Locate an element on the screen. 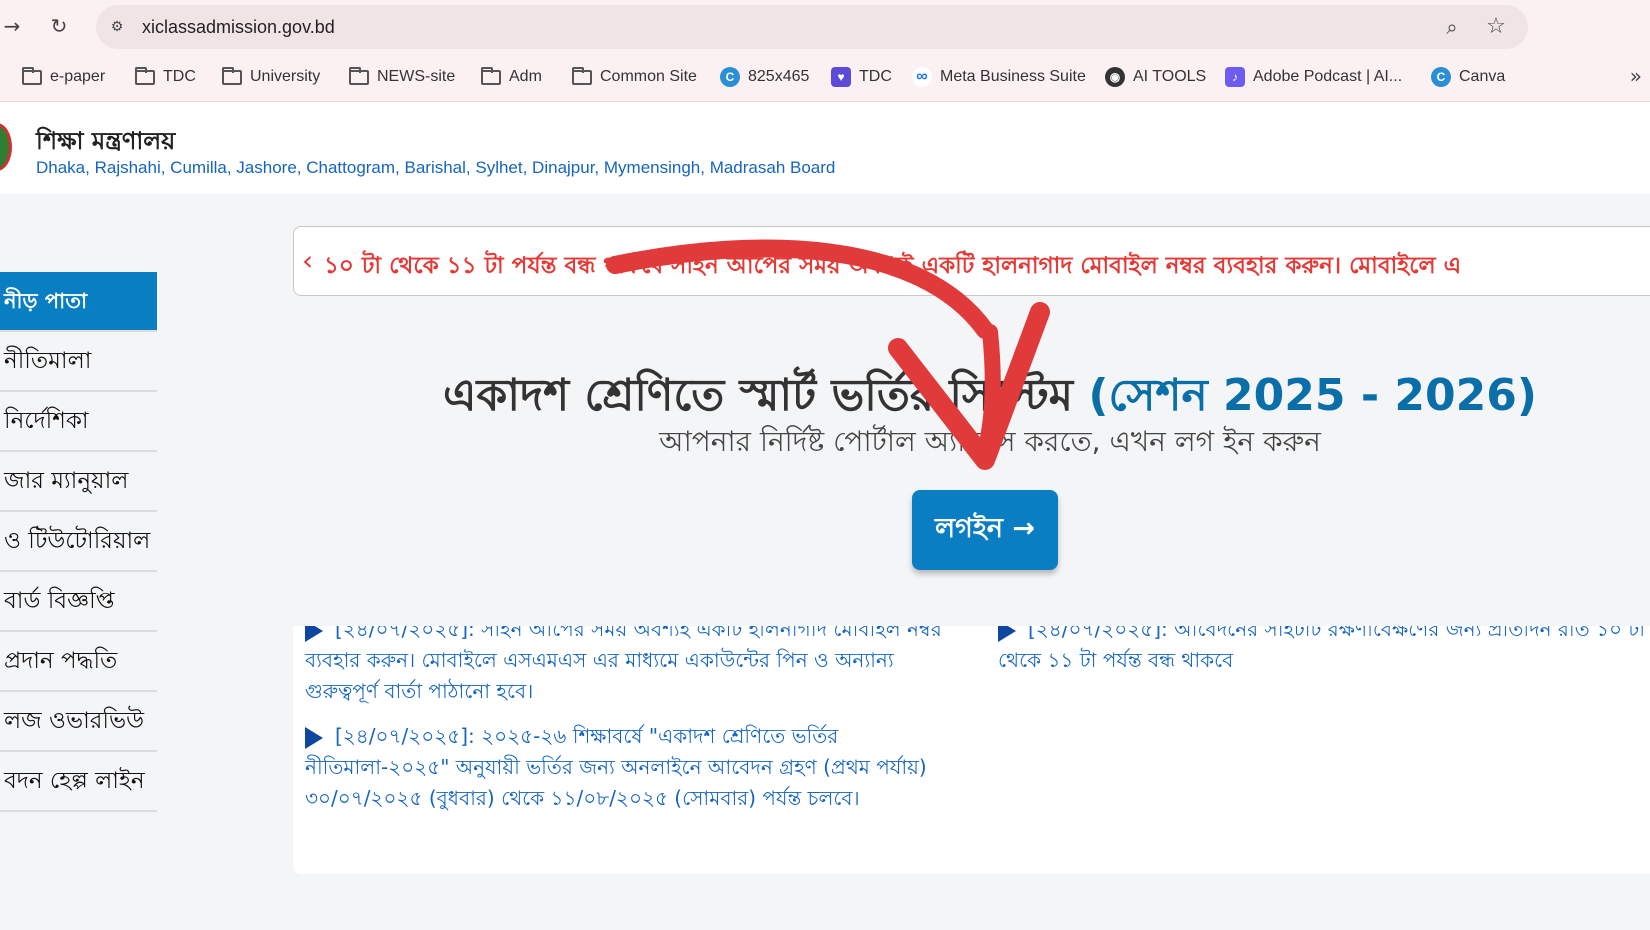  more-bookmarks-icon: » is located at coordinates (1636, 76).